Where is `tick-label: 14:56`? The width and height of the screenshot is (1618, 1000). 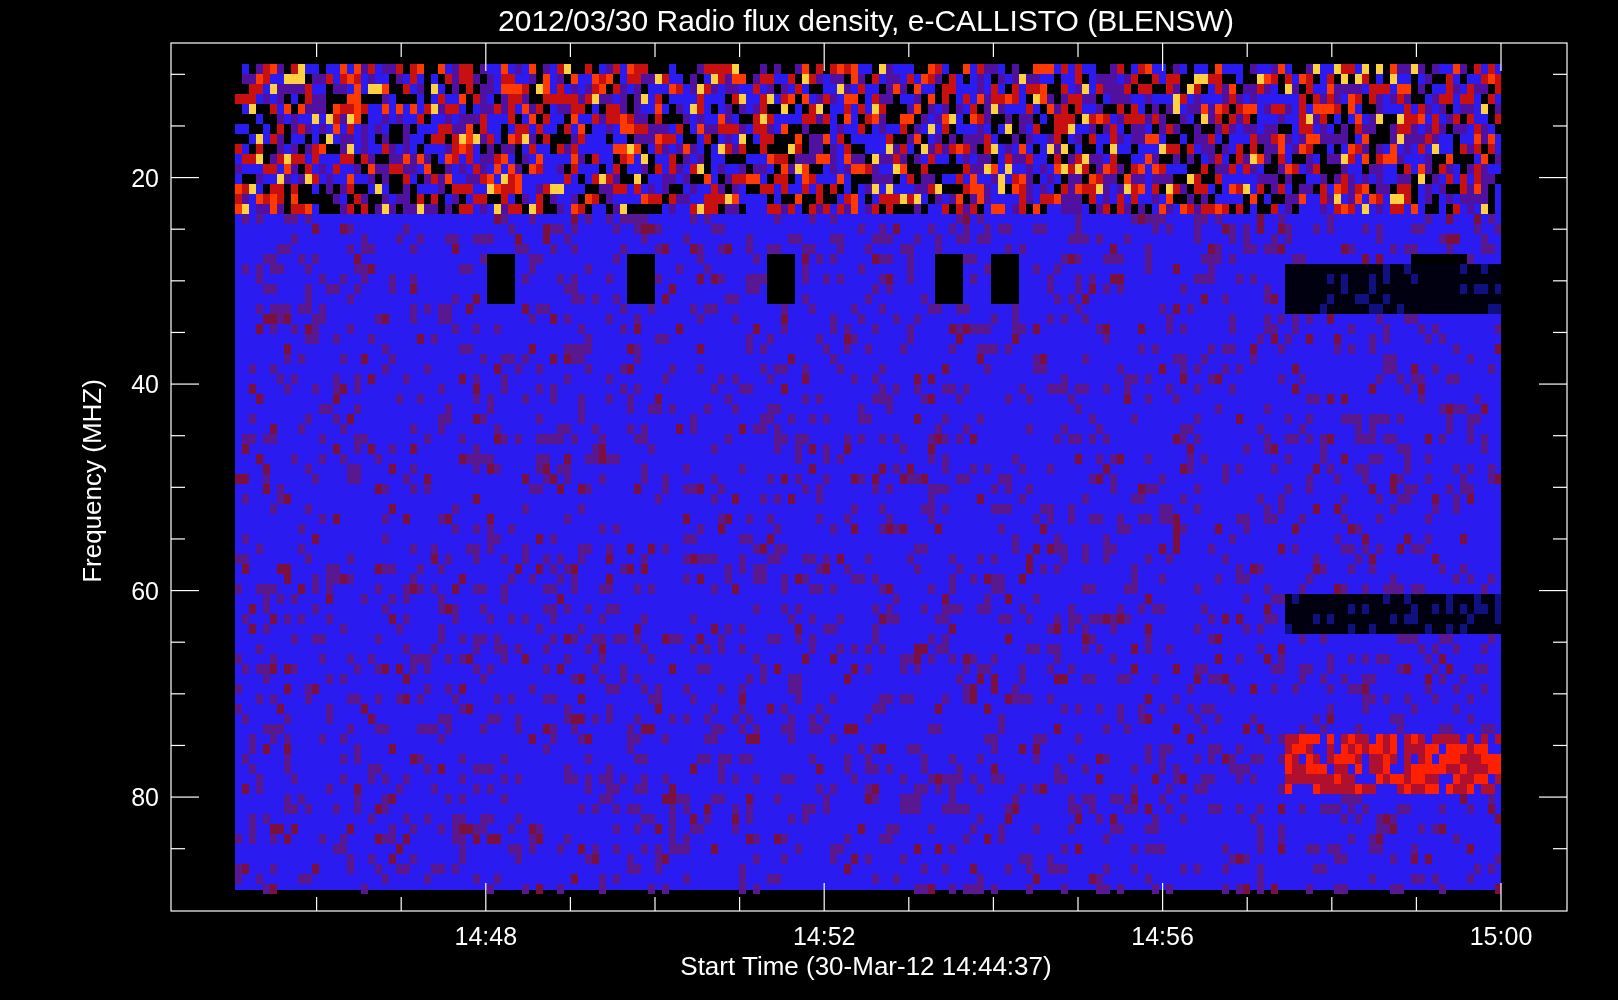 tick-label: 14:56 is located at coordinates (1162, 936).